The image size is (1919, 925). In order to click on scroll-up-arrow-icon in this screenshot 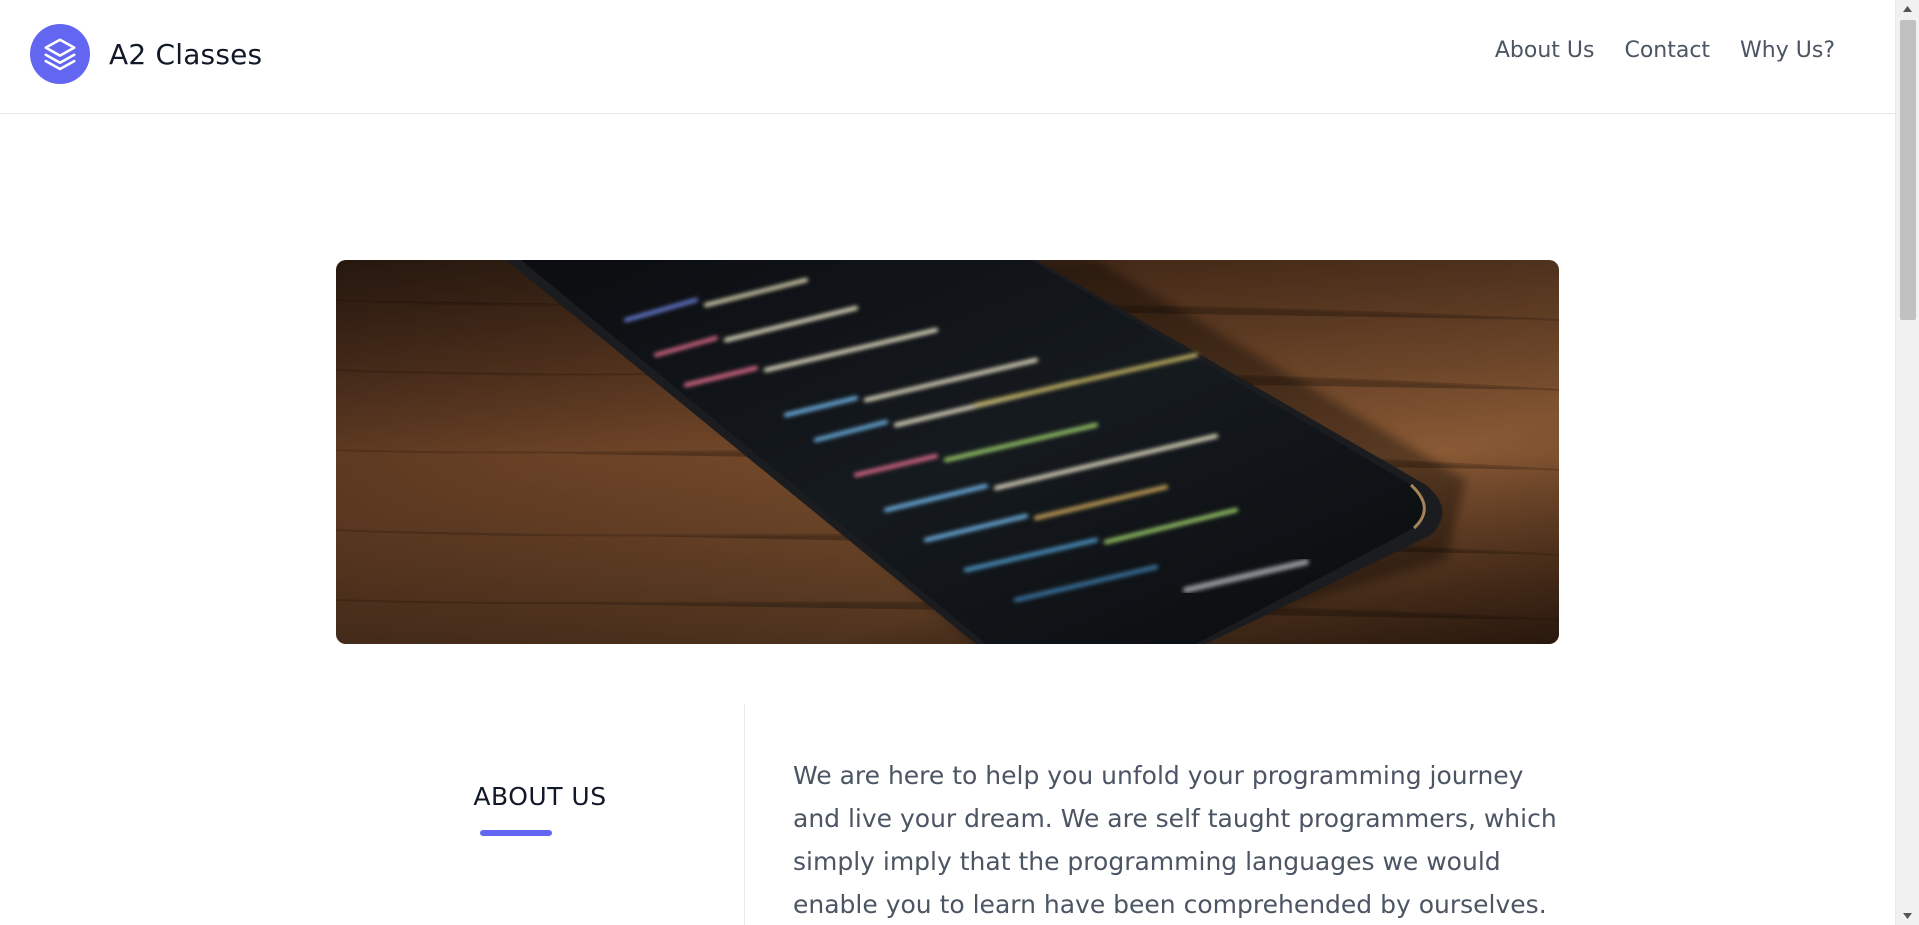, I will do `click(1907, 9)`.